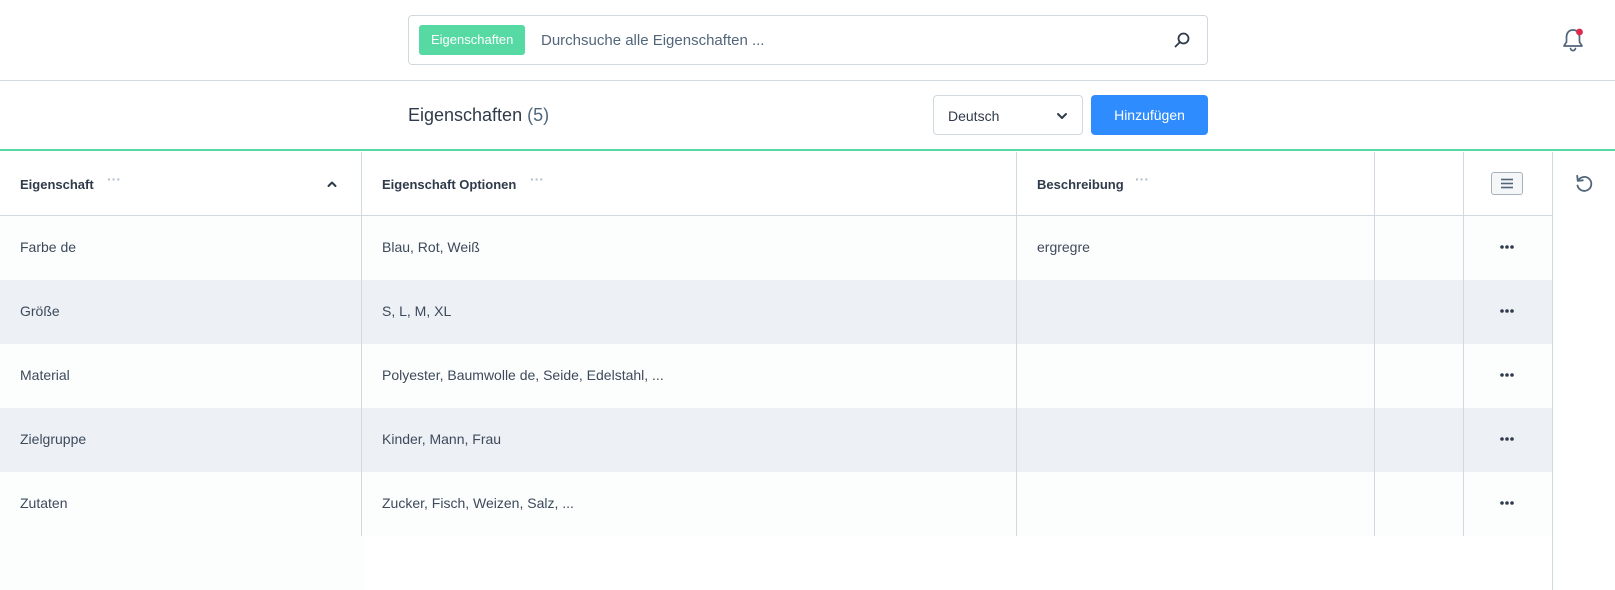  What do you see at coordinates (974, 116) in the screenshot?
I see `language-select-value: Deutsch` at bounding box center [974, 116].